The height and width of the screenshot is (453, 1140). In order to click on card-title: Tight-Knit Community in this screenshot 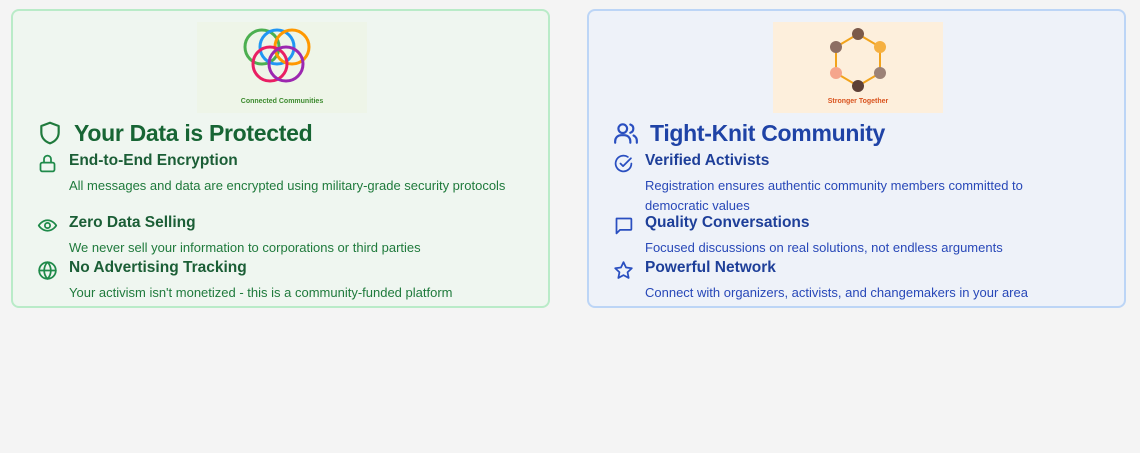, I will do `click(749, 133)`.